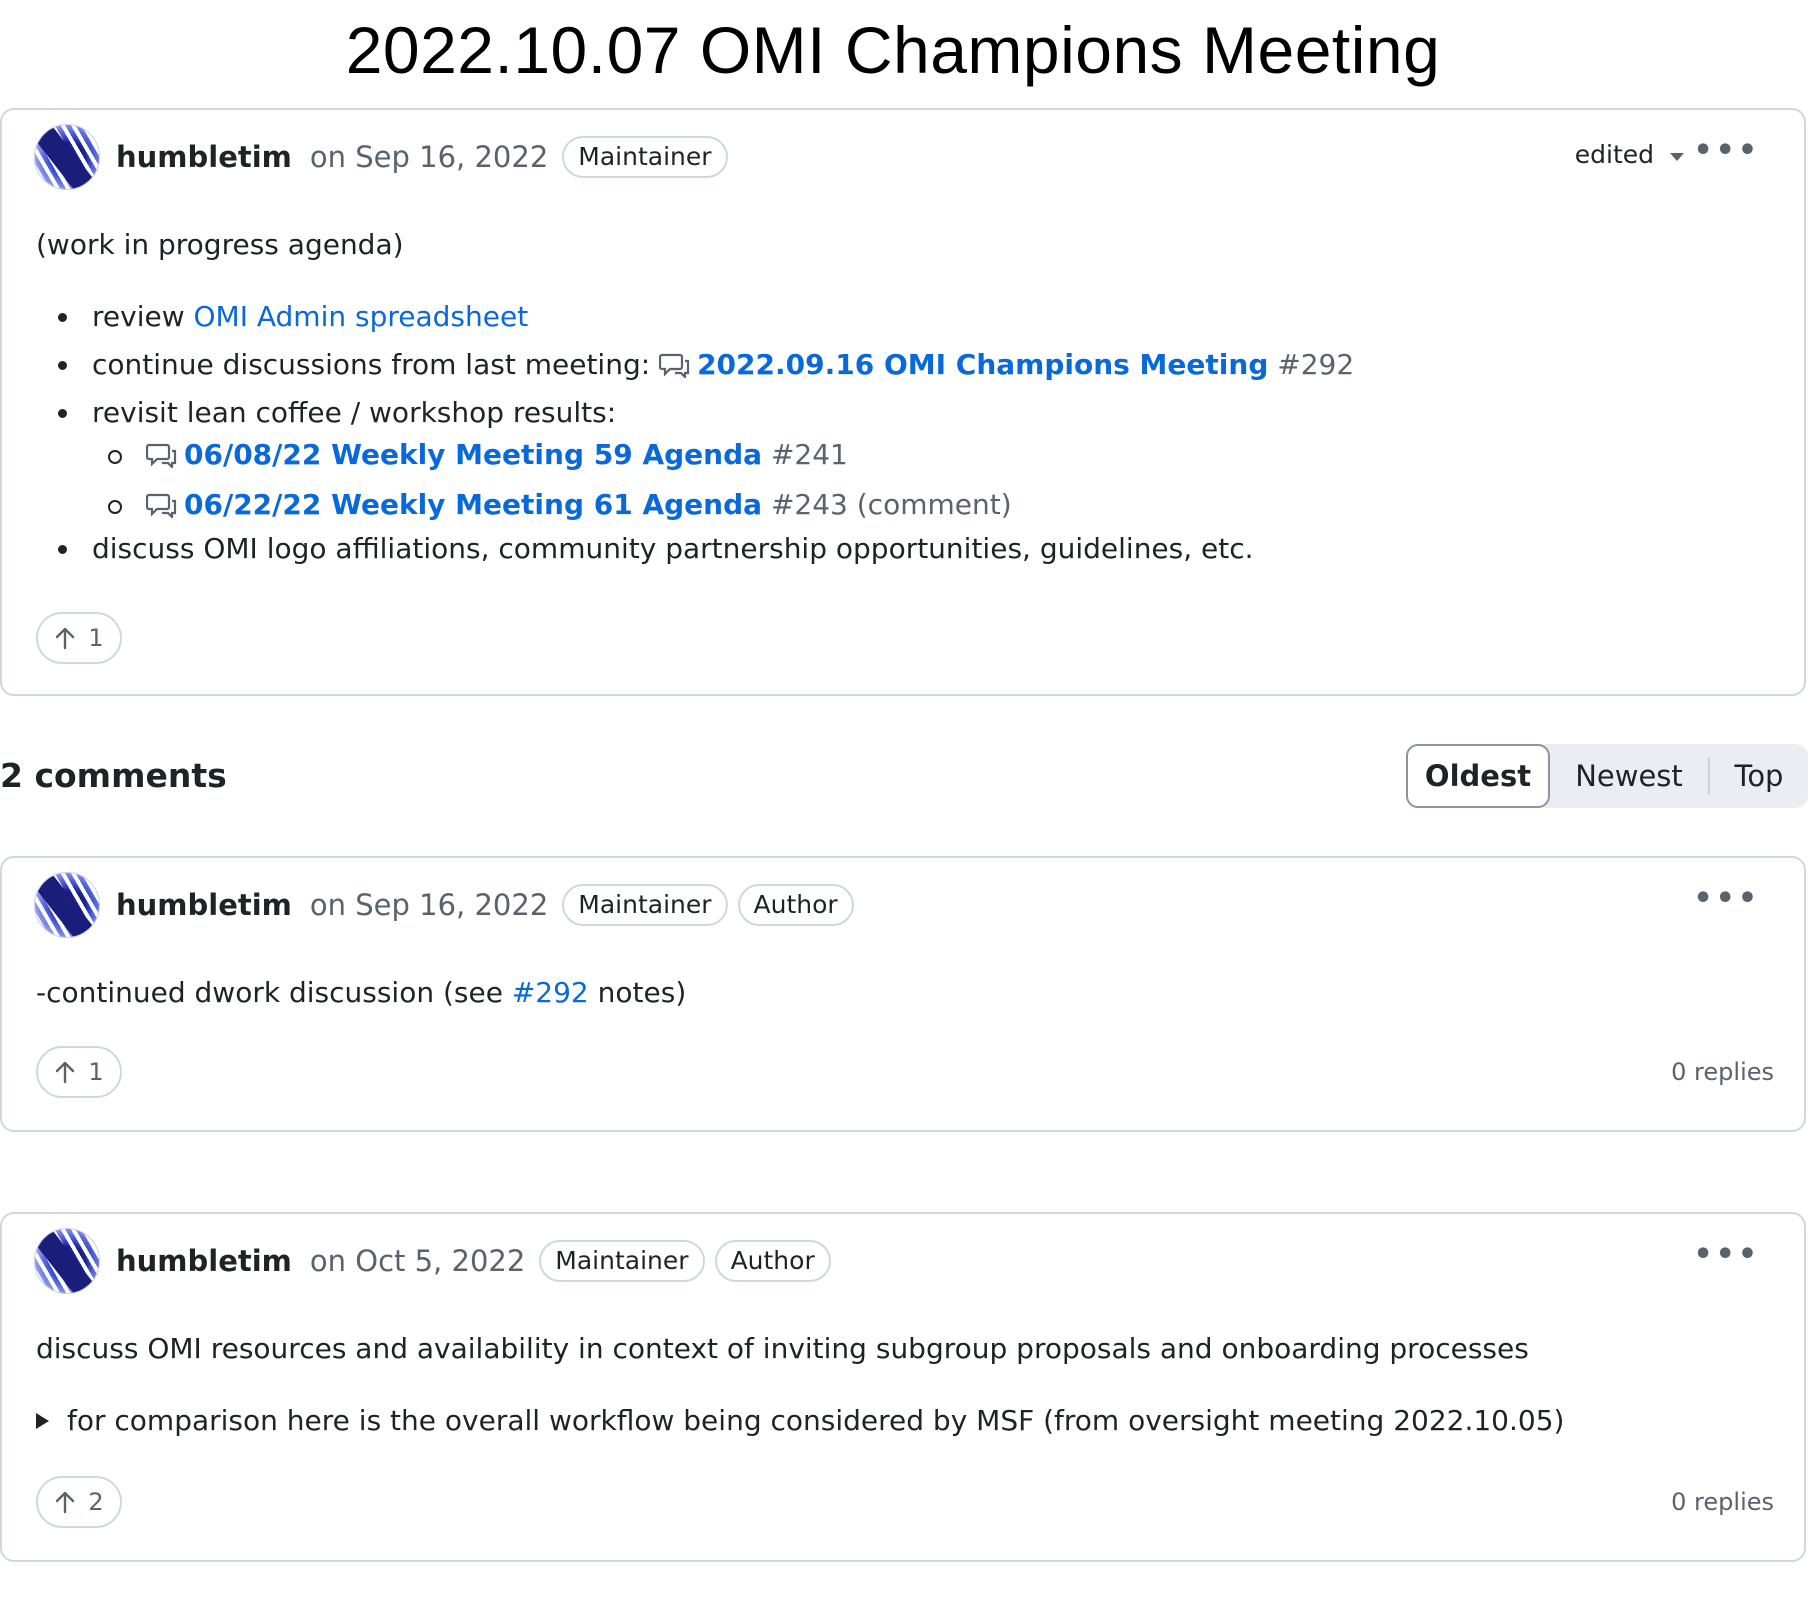 This screenshot has height=1602, width=1808. What do you see at coordinates (417, 1261) in the screenshot?
I see `comment-date: on Oct 5, 2022` at bounding box center [417, 1261].